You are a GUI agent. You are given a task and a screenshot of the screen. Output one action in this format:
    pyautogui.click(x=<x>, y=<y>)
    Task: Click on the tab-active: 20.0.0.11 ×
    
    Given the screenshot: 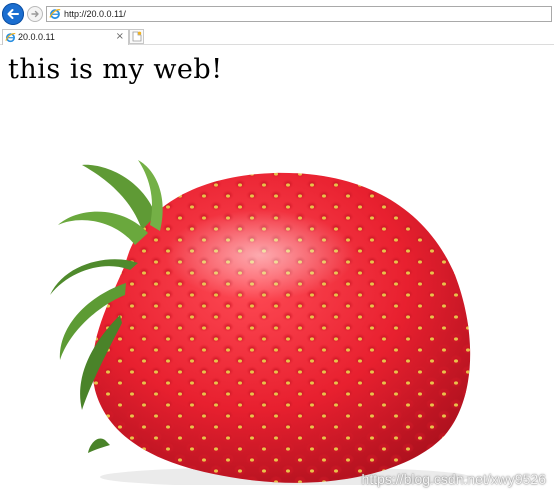 What is the action you would take?
    pyautogui.click(x=65, y=37)
    